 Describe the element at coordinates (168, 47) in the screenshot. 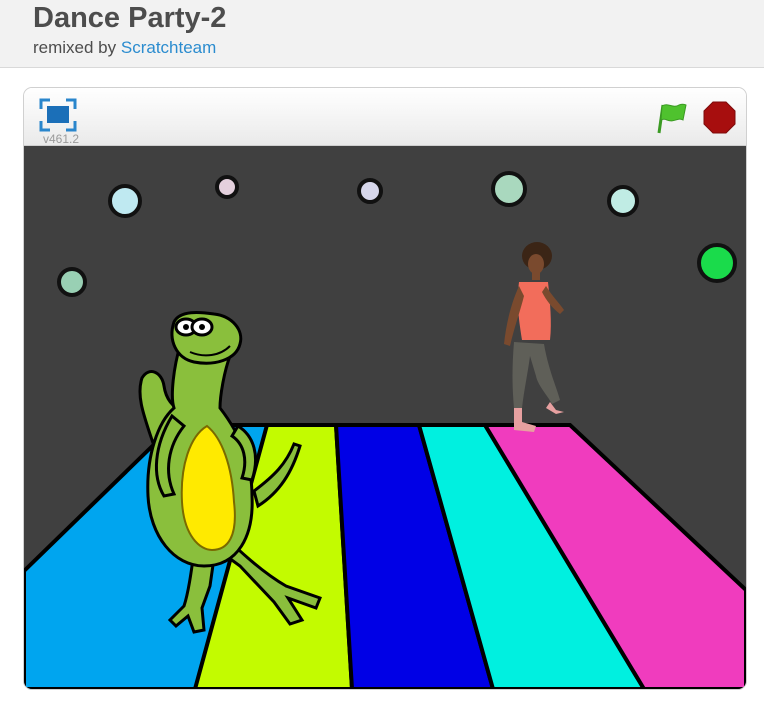

I see `author-link: Scratchteam` at that location.